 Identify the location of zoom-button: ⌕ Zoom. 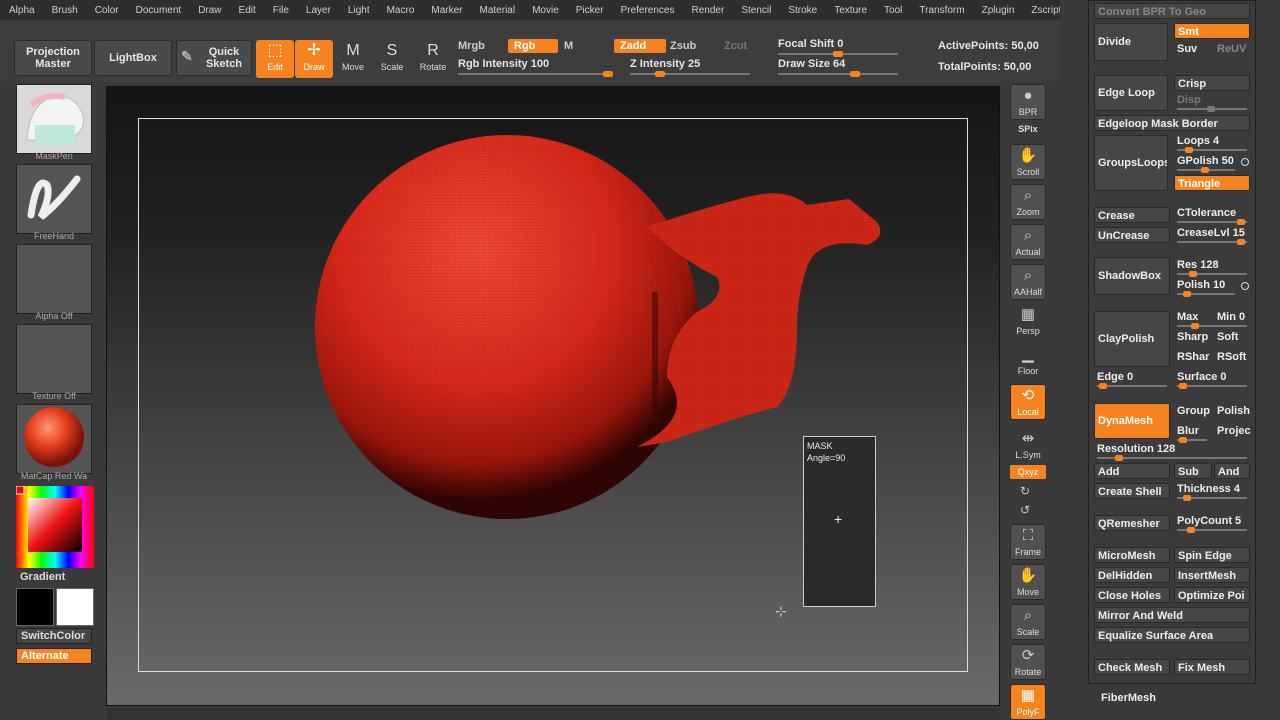
(1028, 202).